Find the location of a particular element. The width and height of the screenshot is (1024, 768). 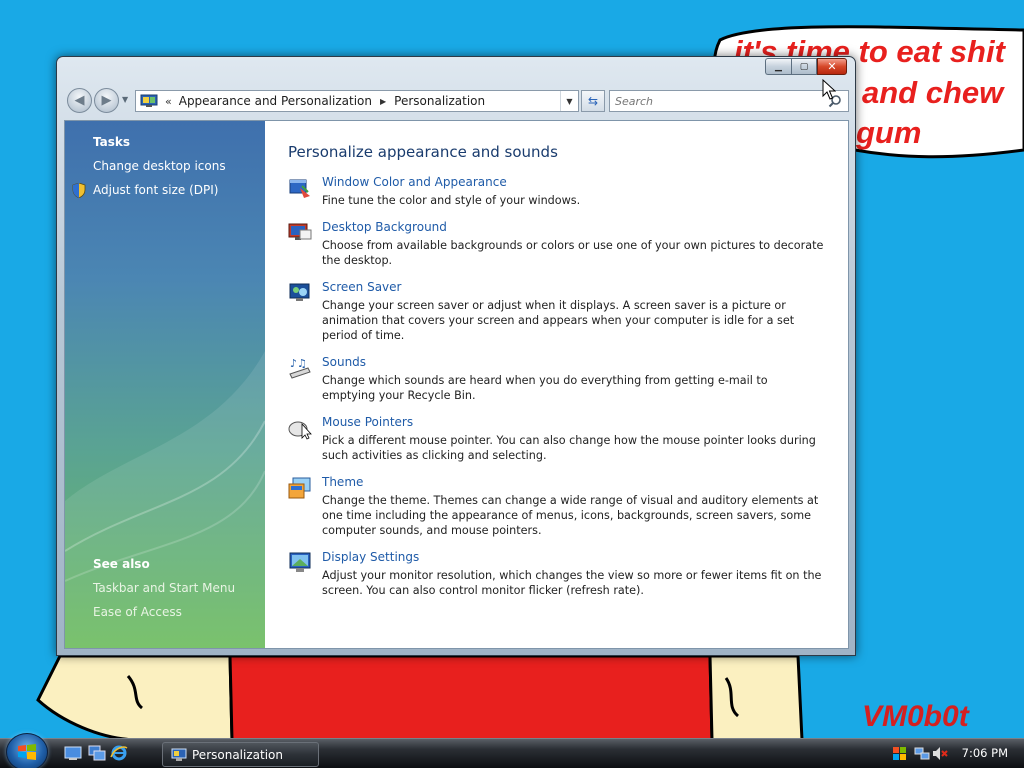

refresh-icon: ⇆ is located at coordinates (593, 101).